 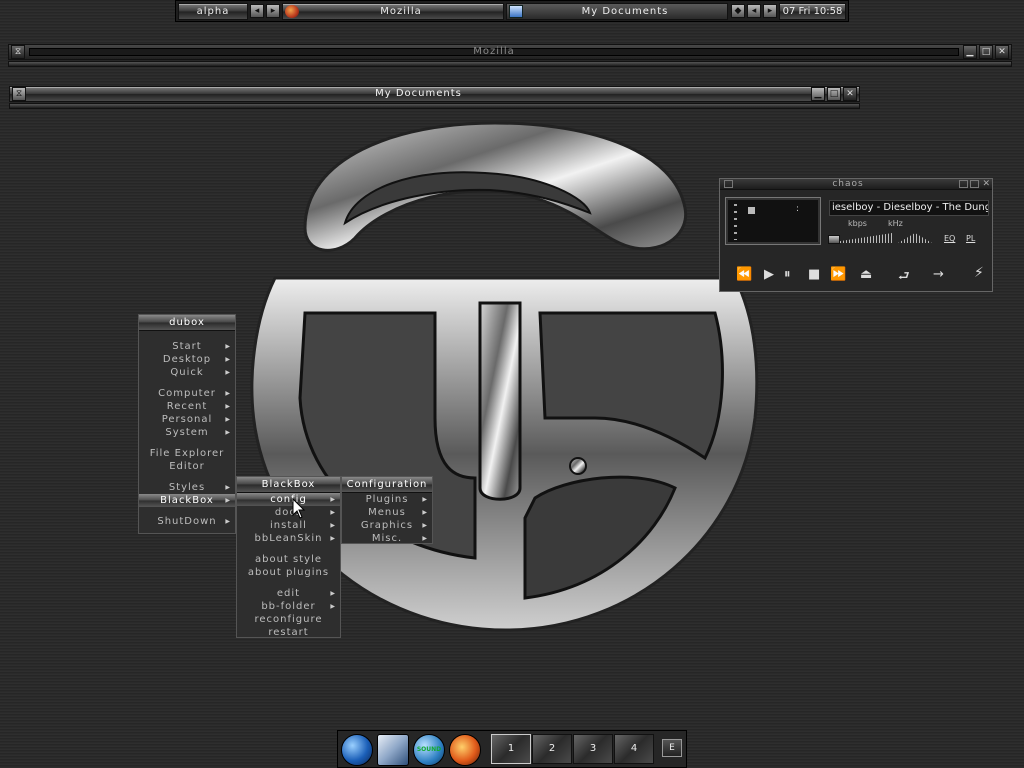 I want to click on menu-item-bbleanskin: bbLeanSkin ▶, so click(x=288, y=538).